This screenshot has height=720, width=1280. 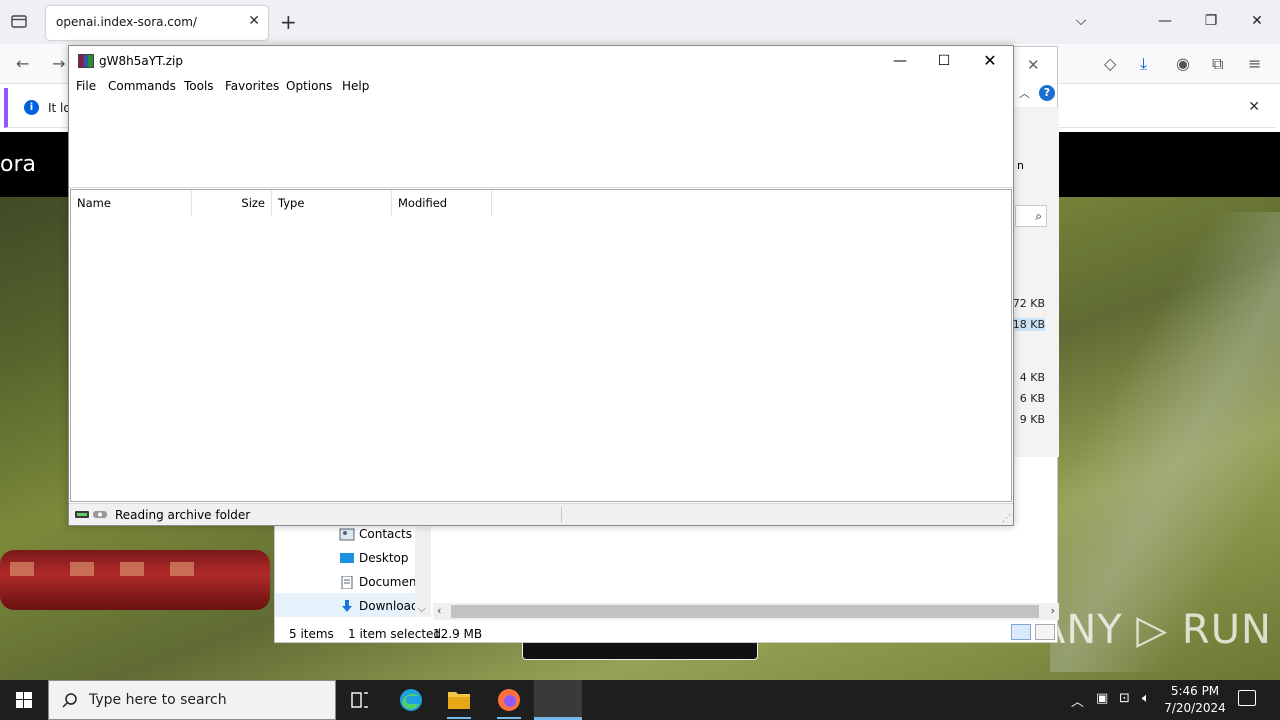 I want to click on selection-size: 12.9 MB, so click(x=458, y=634).